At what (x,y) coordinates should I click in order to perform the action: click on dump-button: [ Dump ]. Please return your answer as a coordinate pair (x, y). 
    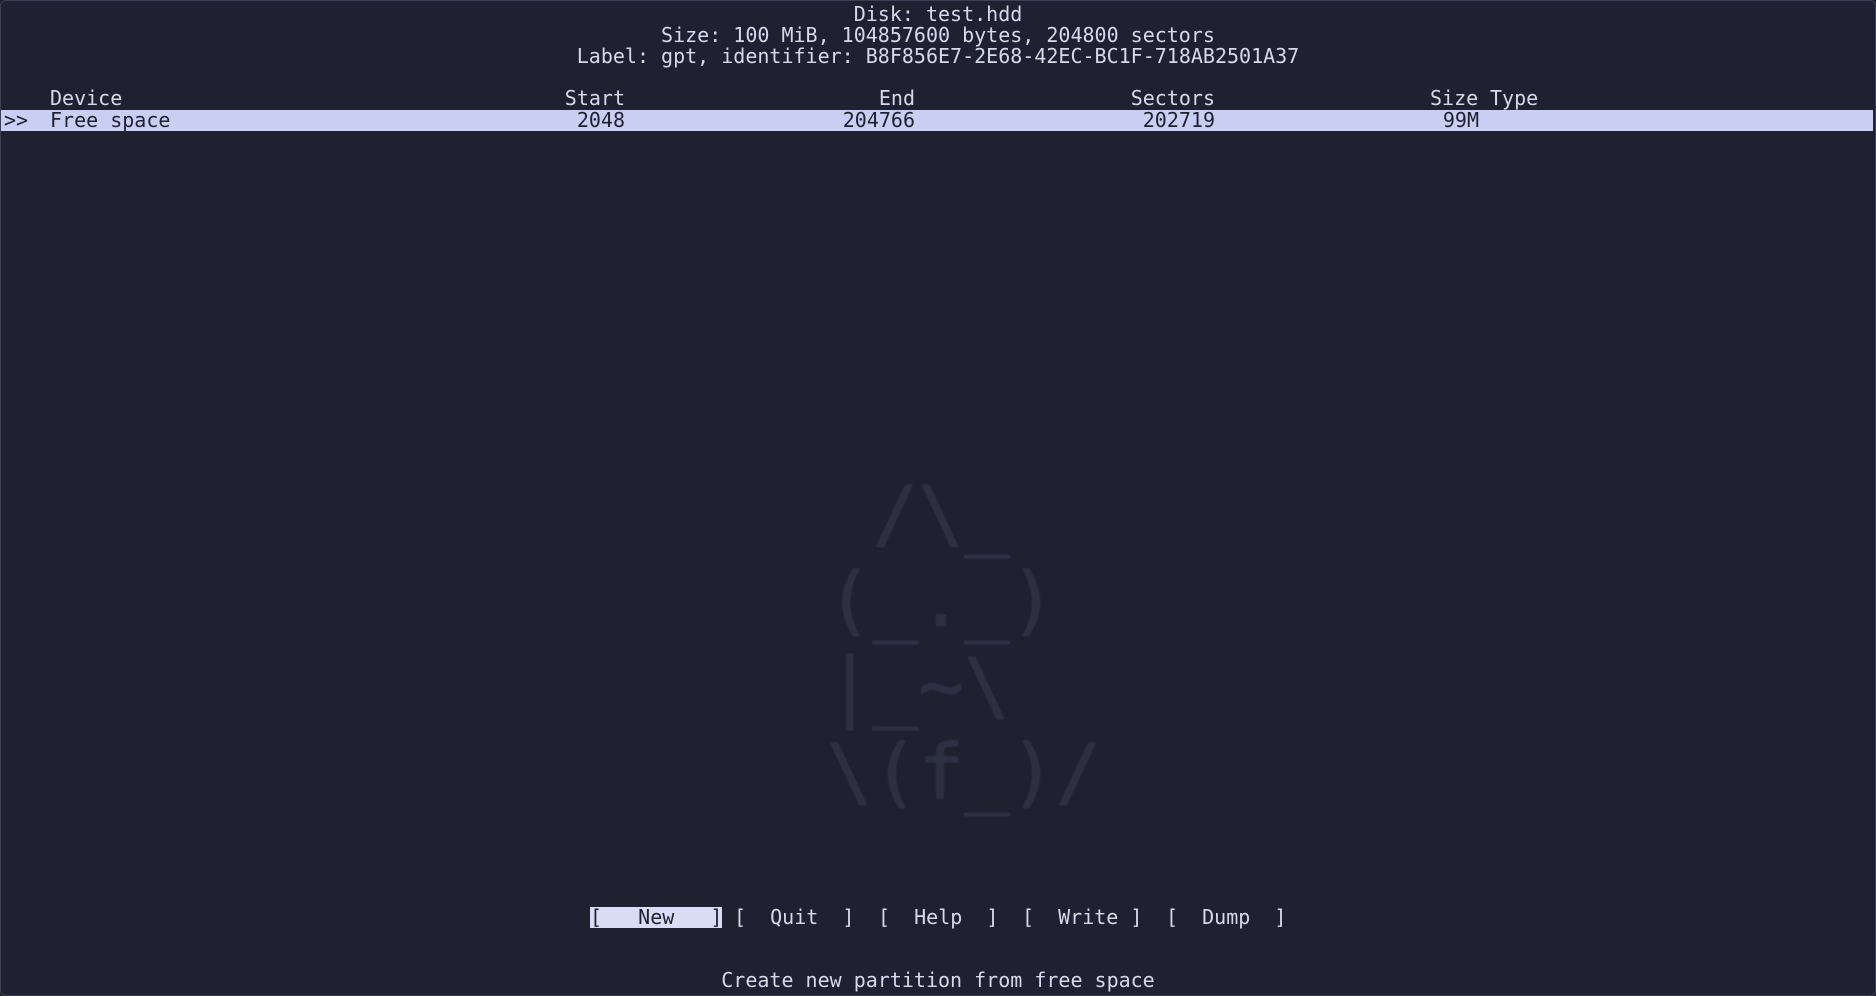
    Looking at the image, I should click on (1226, 917).